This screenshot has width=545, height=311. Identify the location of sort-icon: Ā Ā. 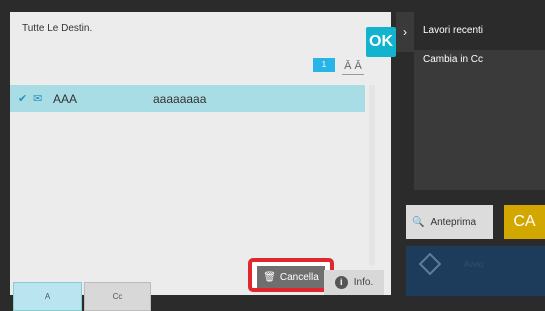
(353, 66).